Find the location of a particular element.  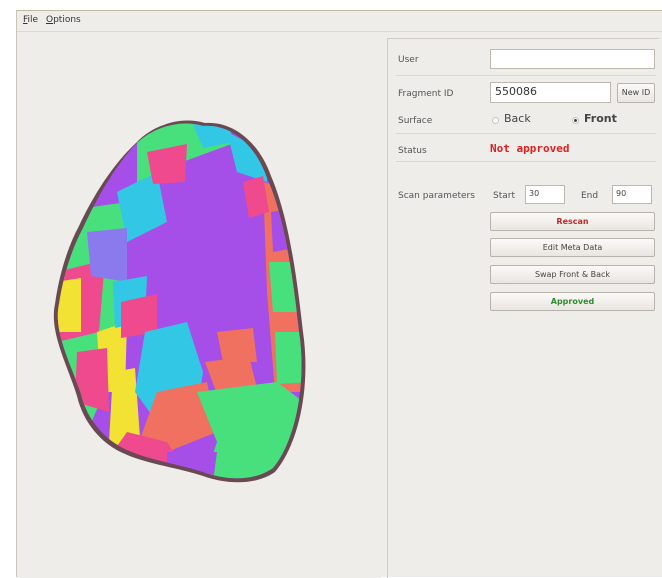

front-radio is located at coordinates (575, 120).